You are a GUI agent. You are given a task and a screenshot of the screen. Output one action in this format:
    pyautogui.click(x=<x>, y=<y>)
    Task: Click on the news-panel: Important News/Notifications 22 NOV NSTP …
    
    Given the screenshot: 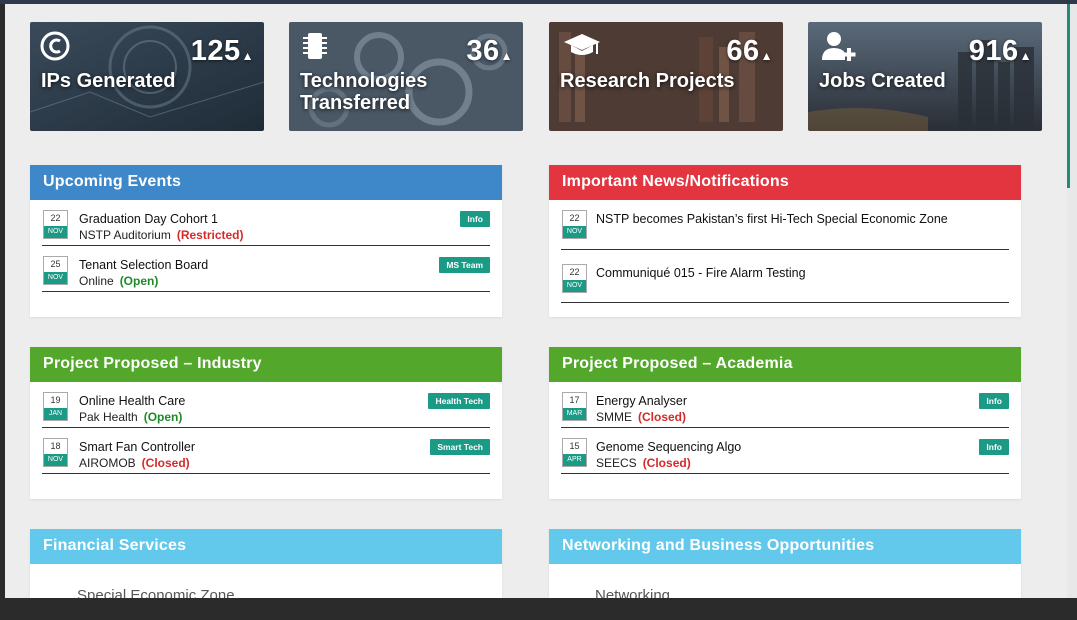 What is the action you would take?
    pyautogui.click(x=785, y=241)
    